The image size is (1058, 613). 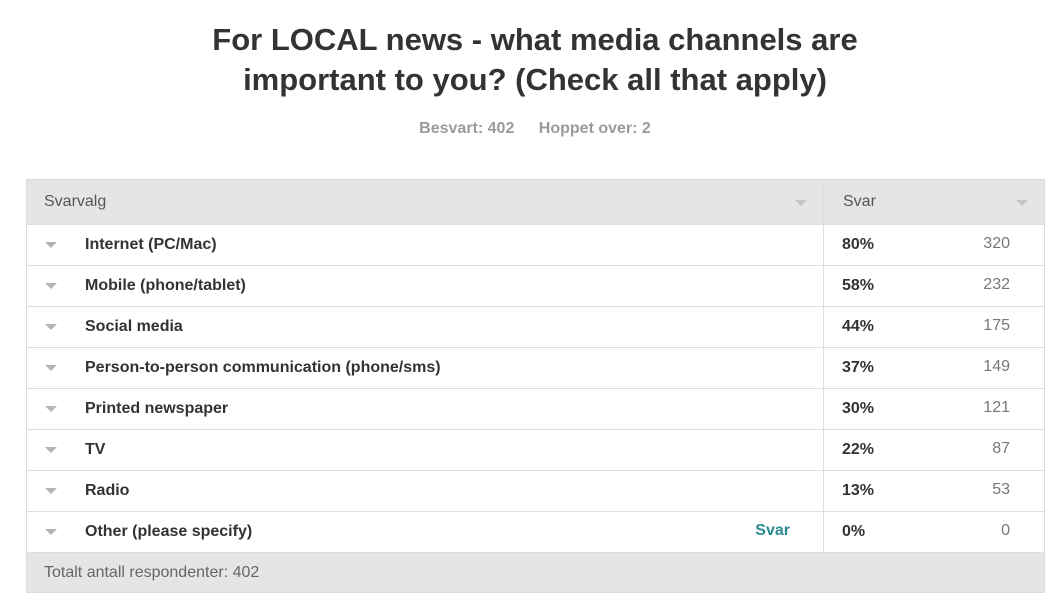 I want to click on answer-choice-label: Internet (PC/Mac), so click(x=151, y=244).